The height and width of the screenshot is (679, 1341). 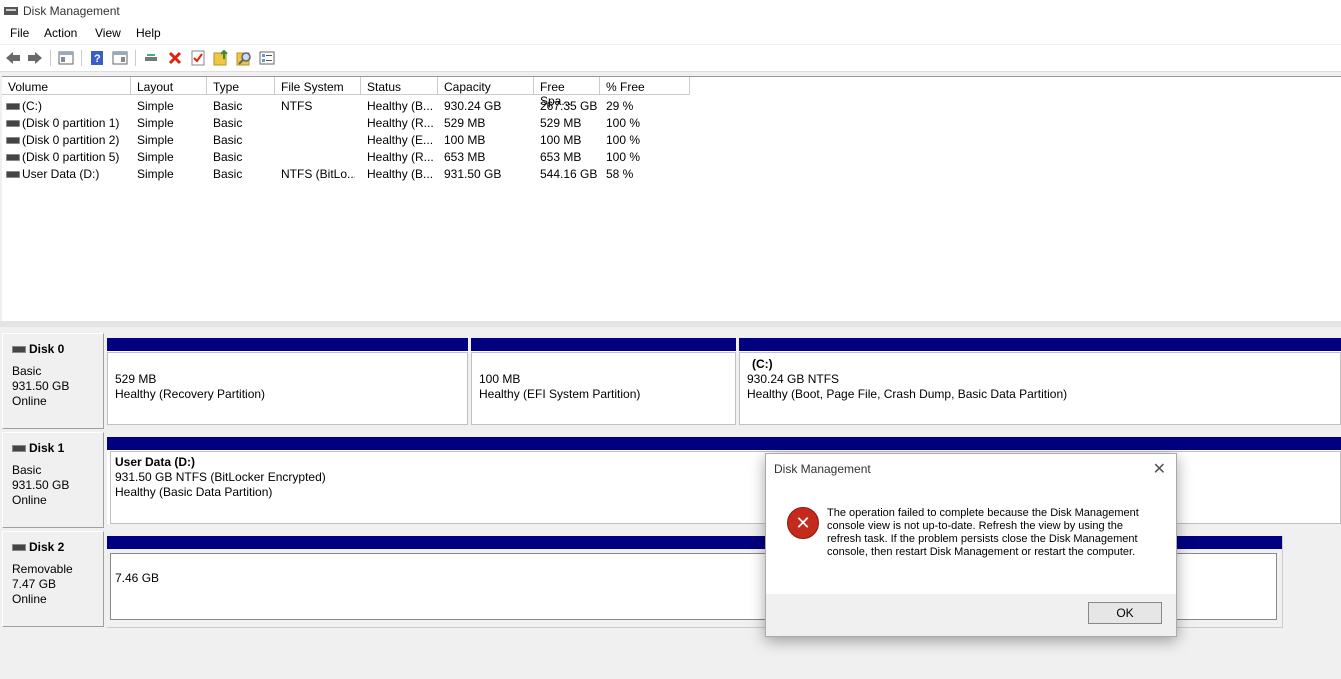 I want to click on properties-icon, so click(x=120, y=58).